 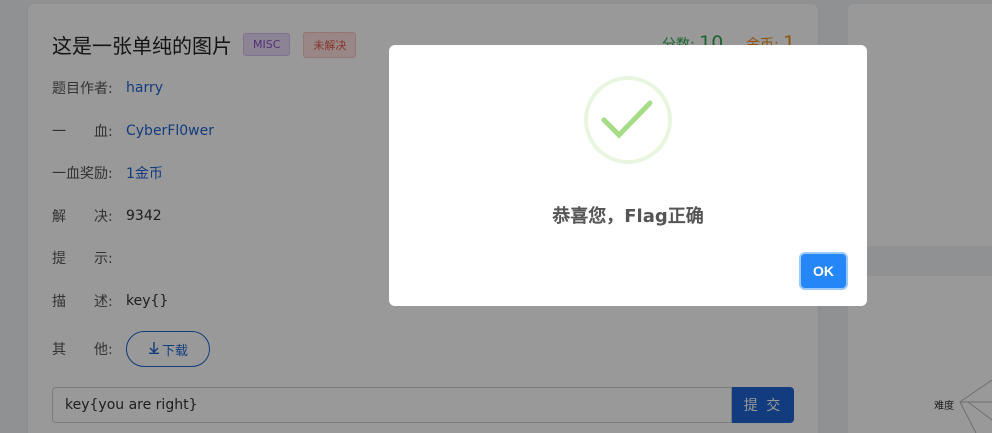 What do you see at coordinates (628, 216) in the screenshot?
I see `success-message: 恭喜您，Flag正确` at bounding box center [628, 216].